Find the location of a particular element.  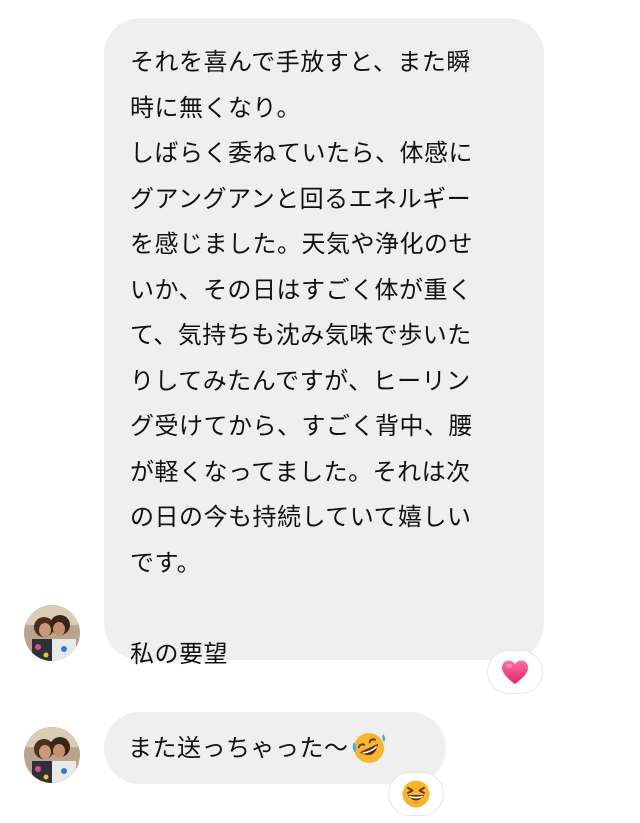

rolling-on-floor-laughing-emoji is located at coordinates (368, 748).